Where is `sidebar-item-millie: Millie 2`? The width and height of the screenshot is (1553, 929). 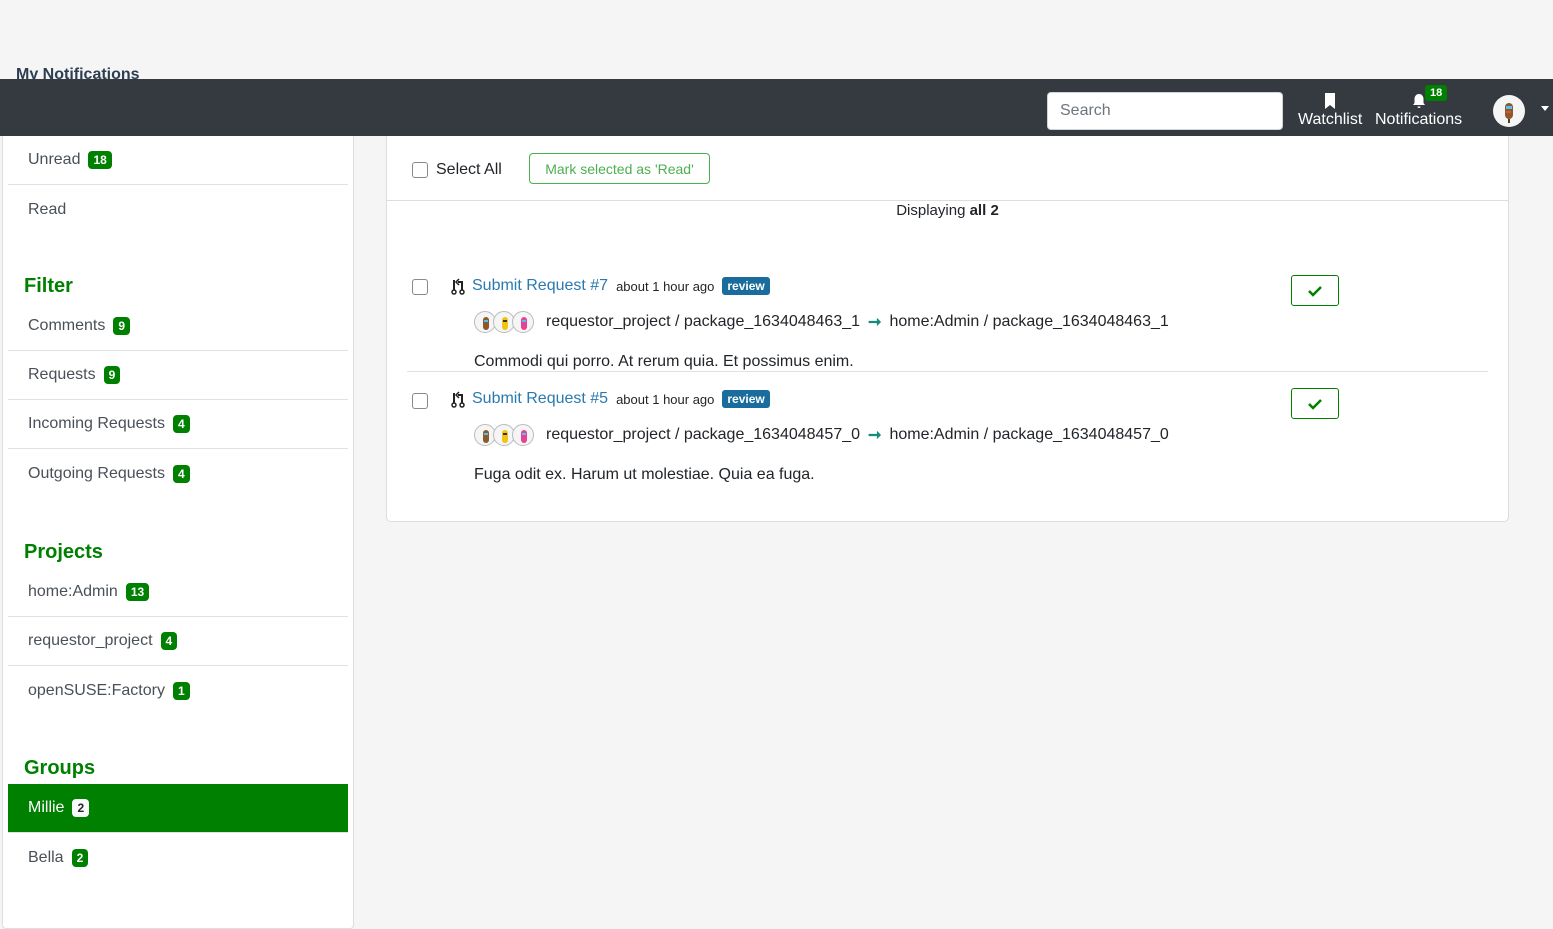
sidebar-item-millie: Millie 2 is located at coordinates (178, 808).